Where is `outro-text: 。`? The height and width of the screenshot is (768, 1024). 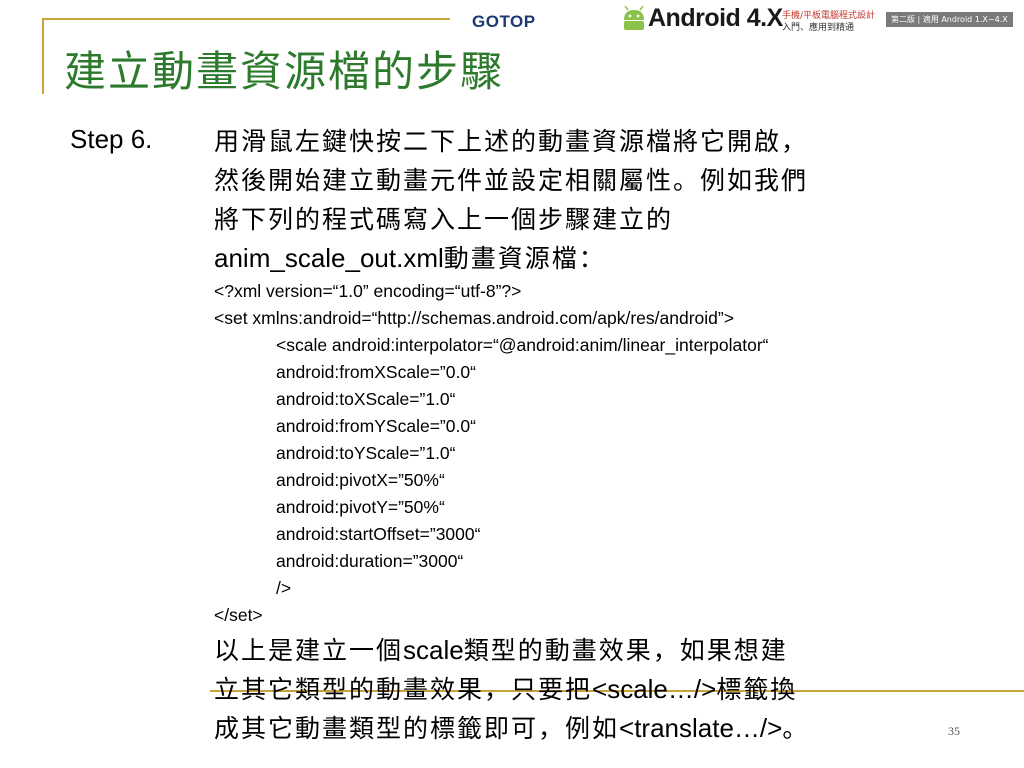
outro-text: 。 is located at coordinates (796, 728).